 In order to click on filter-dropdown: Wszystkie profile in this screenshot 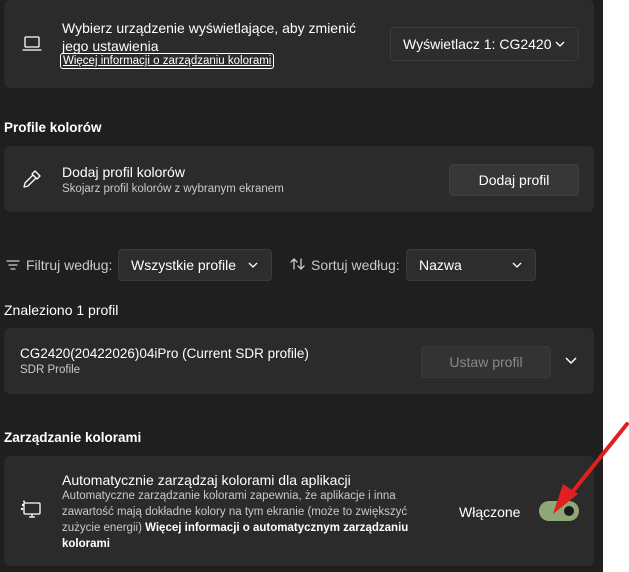, I will do `click(195, 265)`.